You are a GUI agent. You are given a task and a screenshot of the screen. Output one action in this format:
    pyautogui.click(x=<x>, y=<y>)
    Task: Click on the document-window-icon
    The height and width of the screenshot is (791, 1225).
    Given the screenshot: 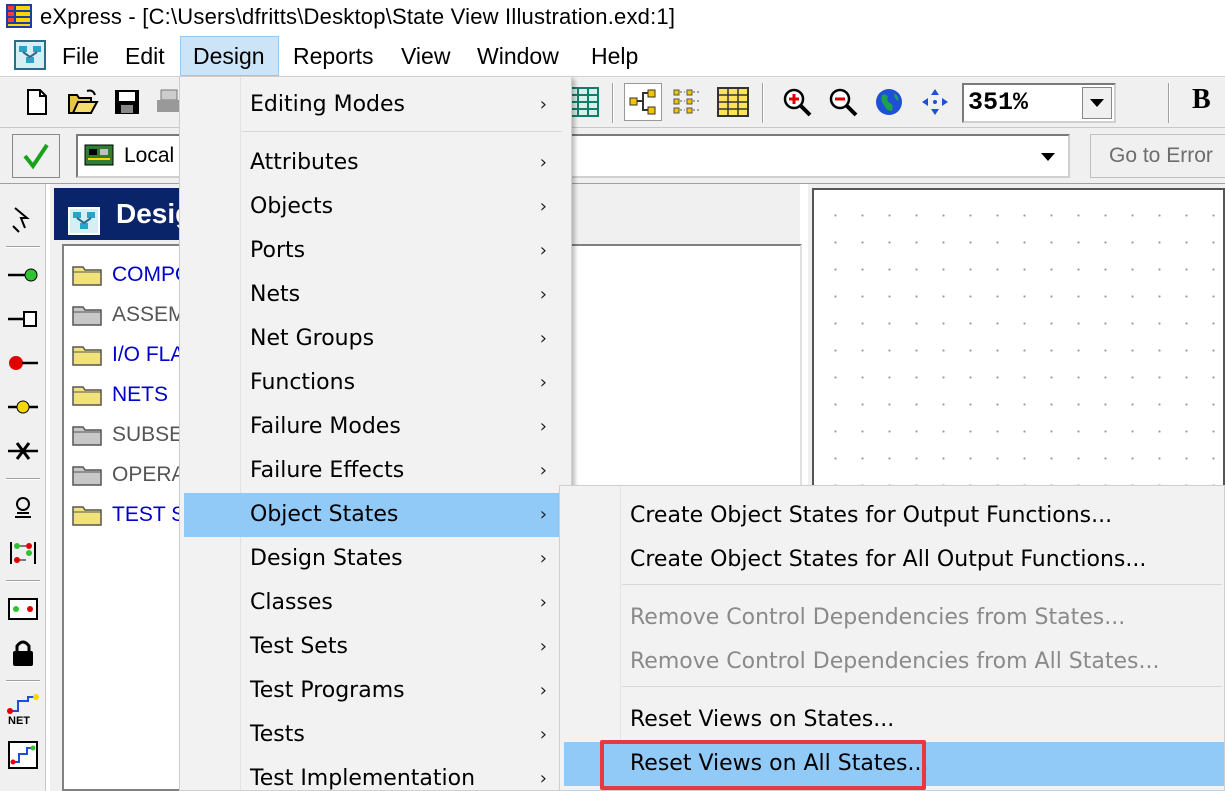 What is the action you would take?
    pyautogui.click(x=30, y=55)
    